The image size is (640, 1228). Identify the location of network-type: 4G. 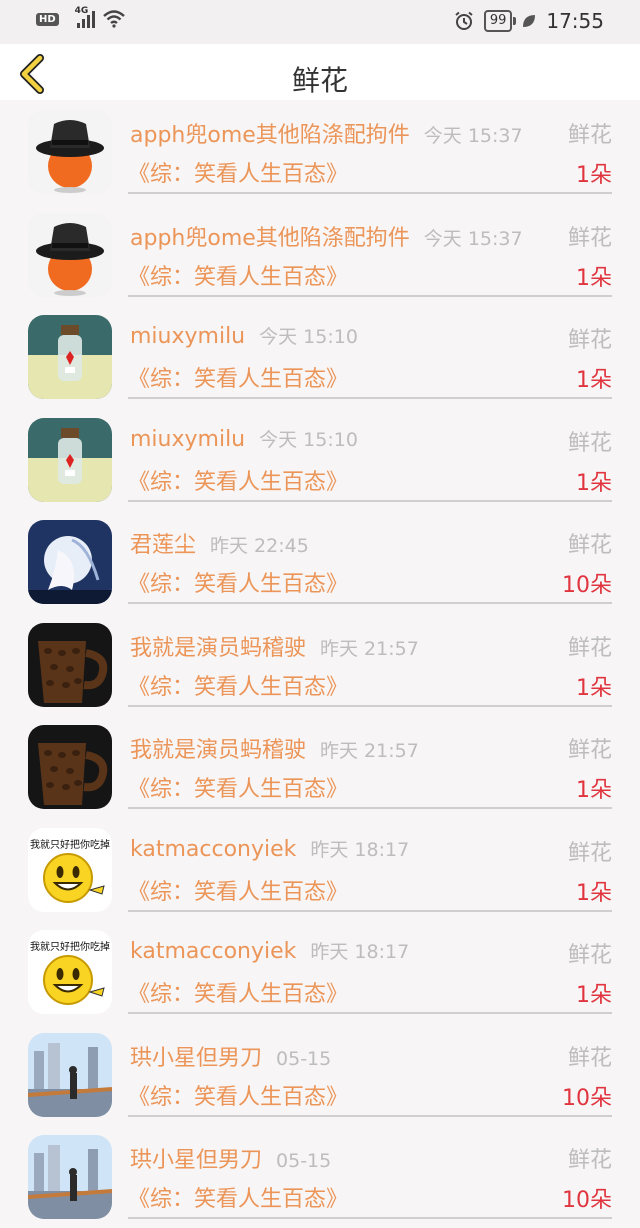
(81, 11).